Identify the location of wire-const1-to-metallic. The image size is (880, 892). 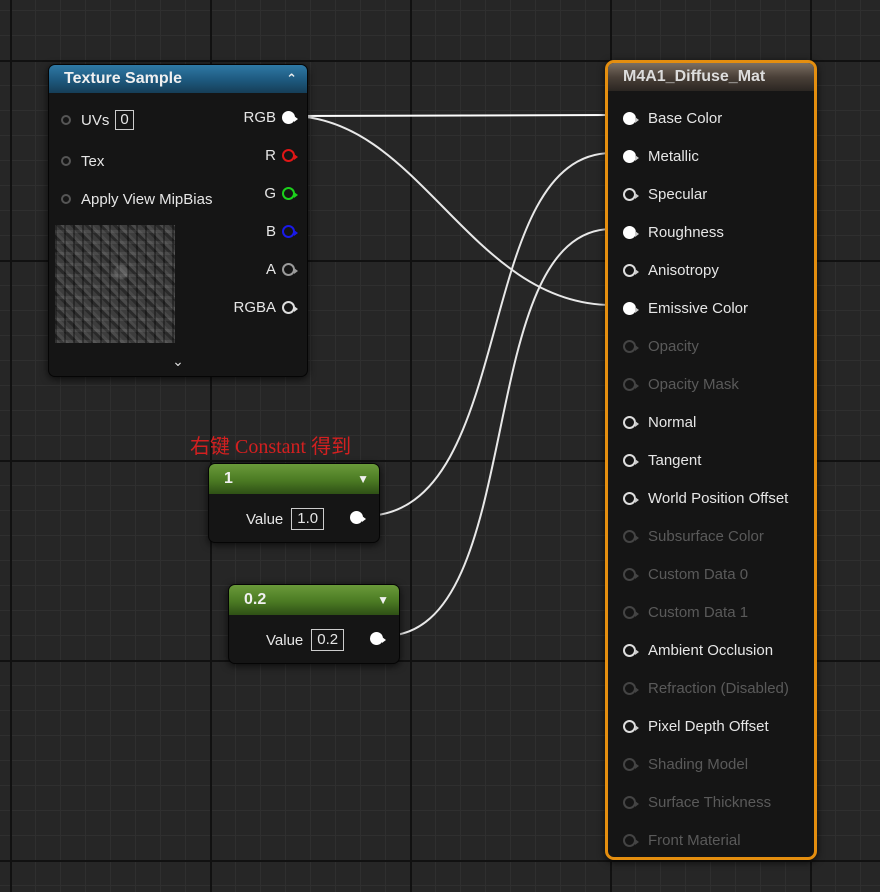
(488, 334).